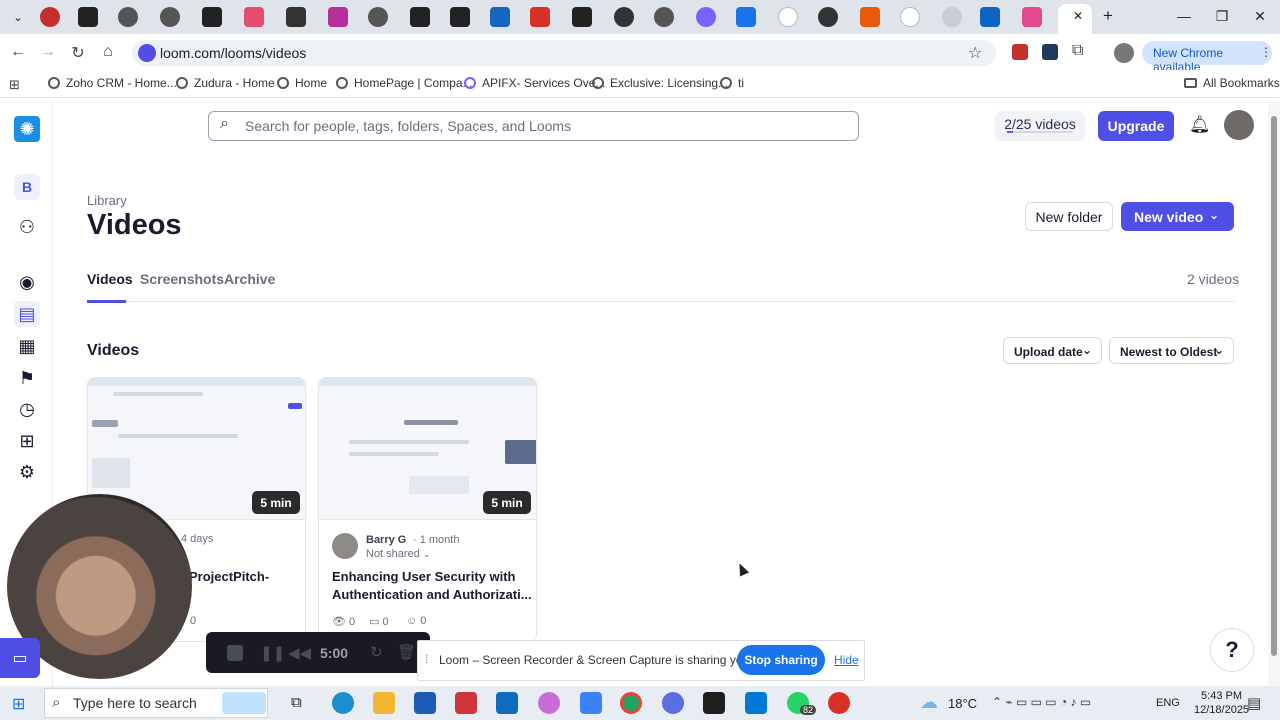  What do you see at coordinates (27, 187) in the screenshot?
I see `workspace-avatar: B` at bounding box center [27, 187].